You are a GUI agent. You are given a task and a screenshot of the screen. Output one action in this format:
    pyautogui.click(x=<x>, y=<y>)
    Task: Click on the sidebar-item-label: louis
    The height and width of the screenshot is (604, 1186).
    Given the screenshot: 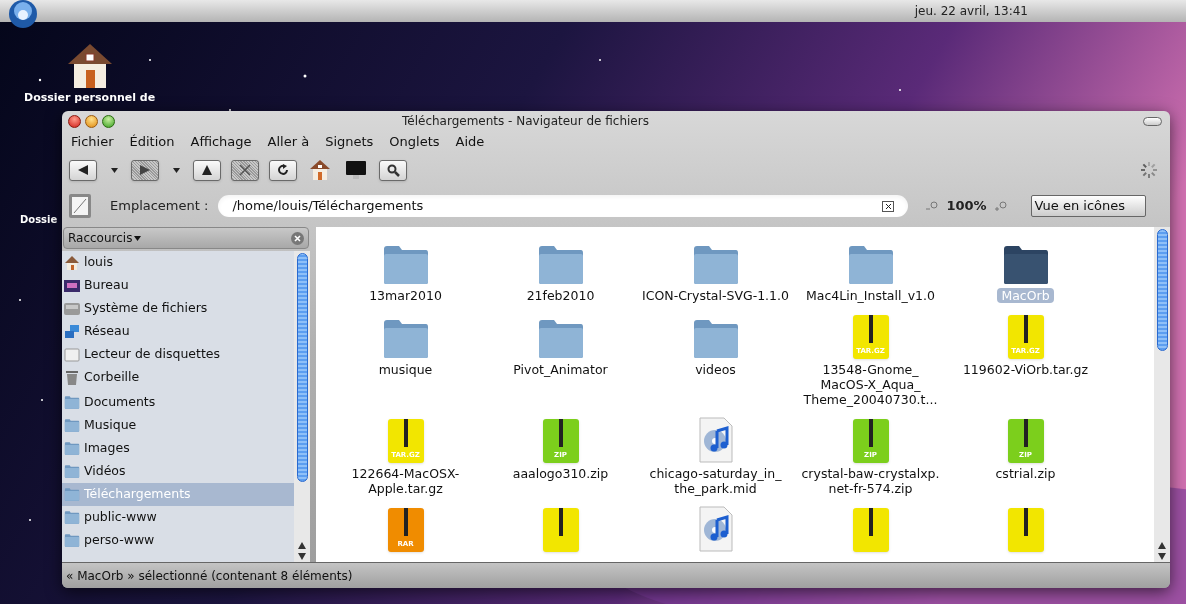 What is the action you would take?
    pyautogui.click(x=99, y=262)
    